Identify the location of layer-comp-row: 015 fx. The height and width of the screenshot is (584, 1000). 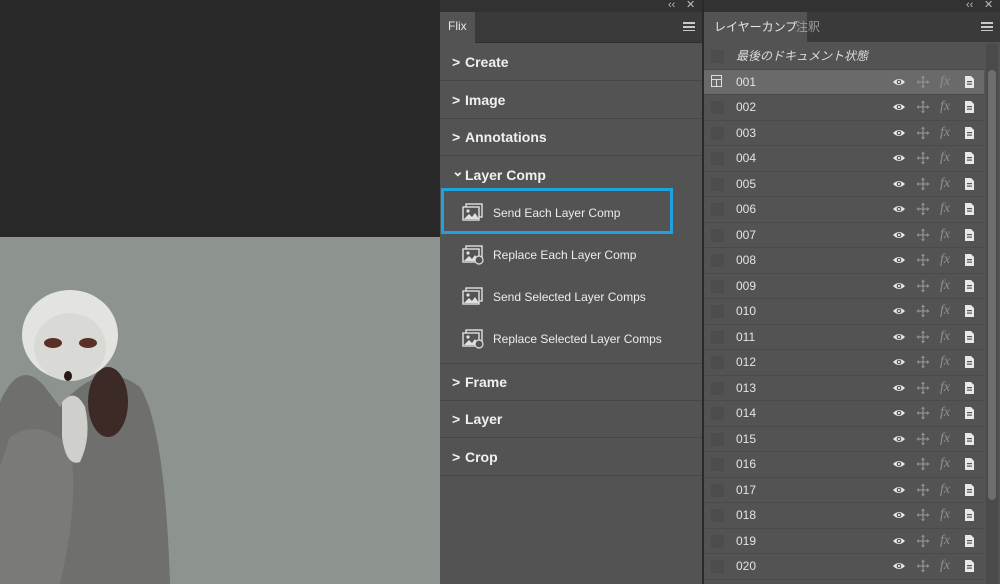
(844, 439).